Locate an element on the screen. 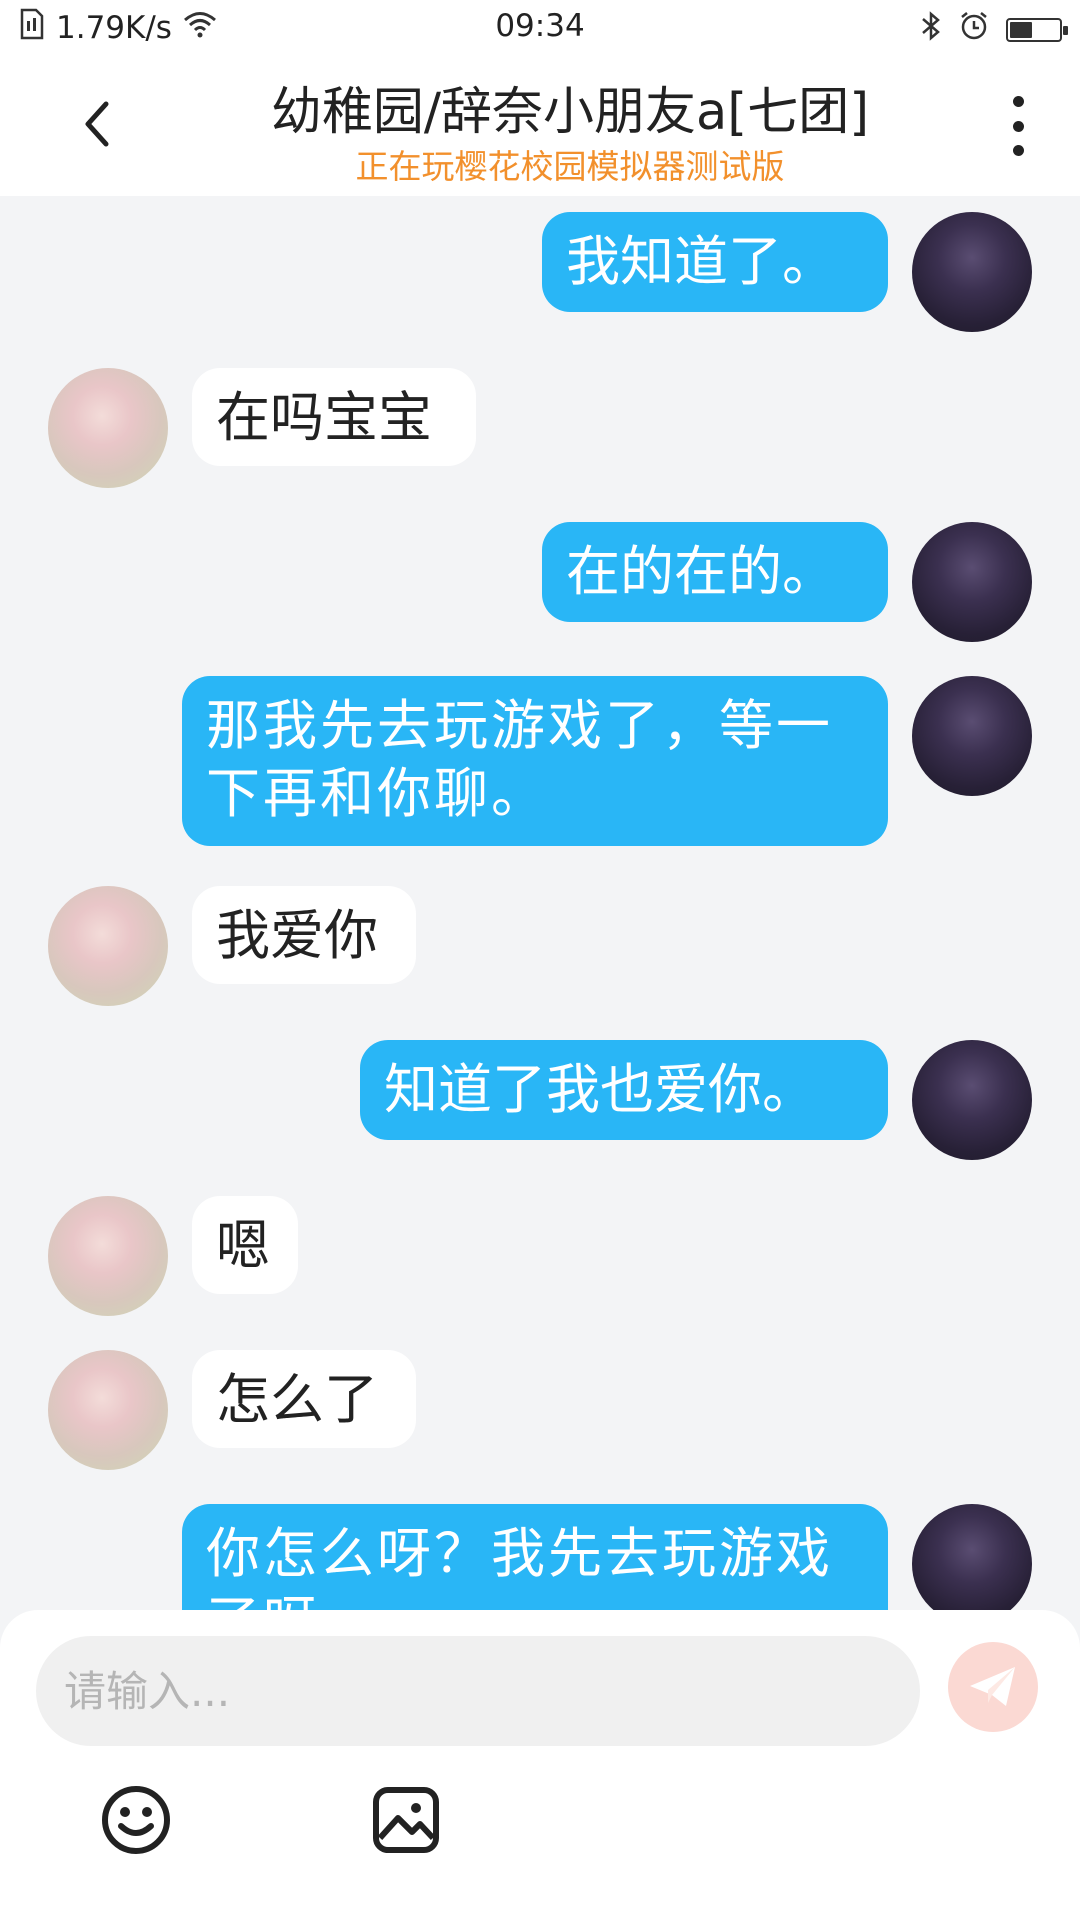  emoji-button is located at coordinates (136, 1820).